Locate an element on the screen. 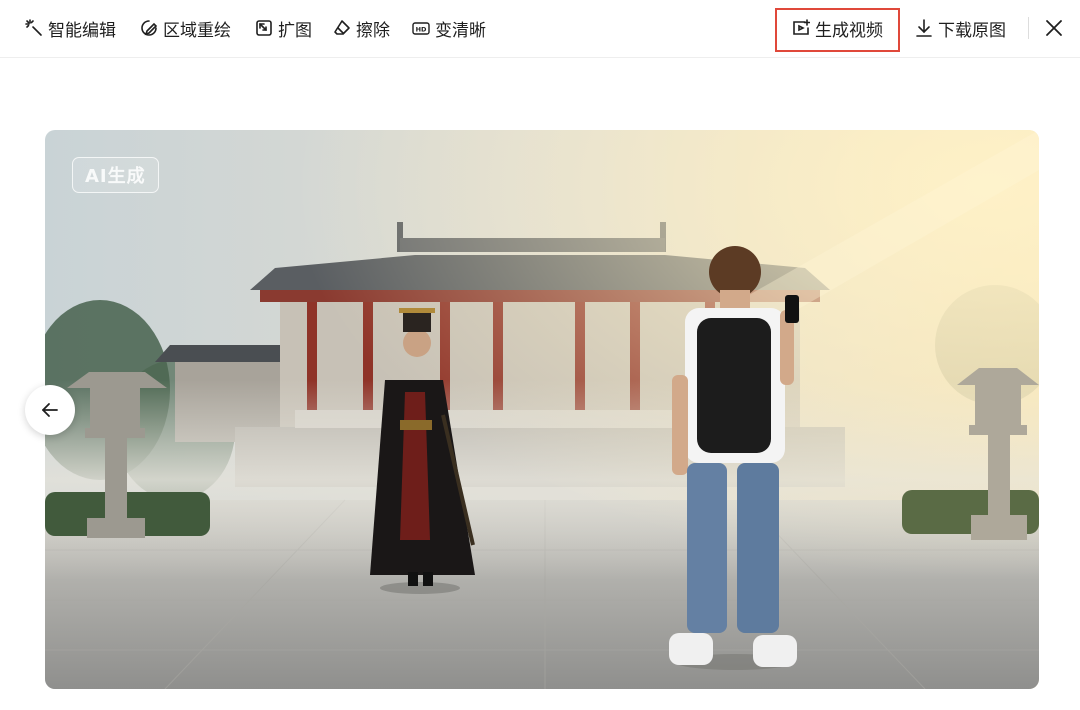 The image size is (1080, 710). ai-generated-badge: AI生成 is located at coordinates (115, 175).